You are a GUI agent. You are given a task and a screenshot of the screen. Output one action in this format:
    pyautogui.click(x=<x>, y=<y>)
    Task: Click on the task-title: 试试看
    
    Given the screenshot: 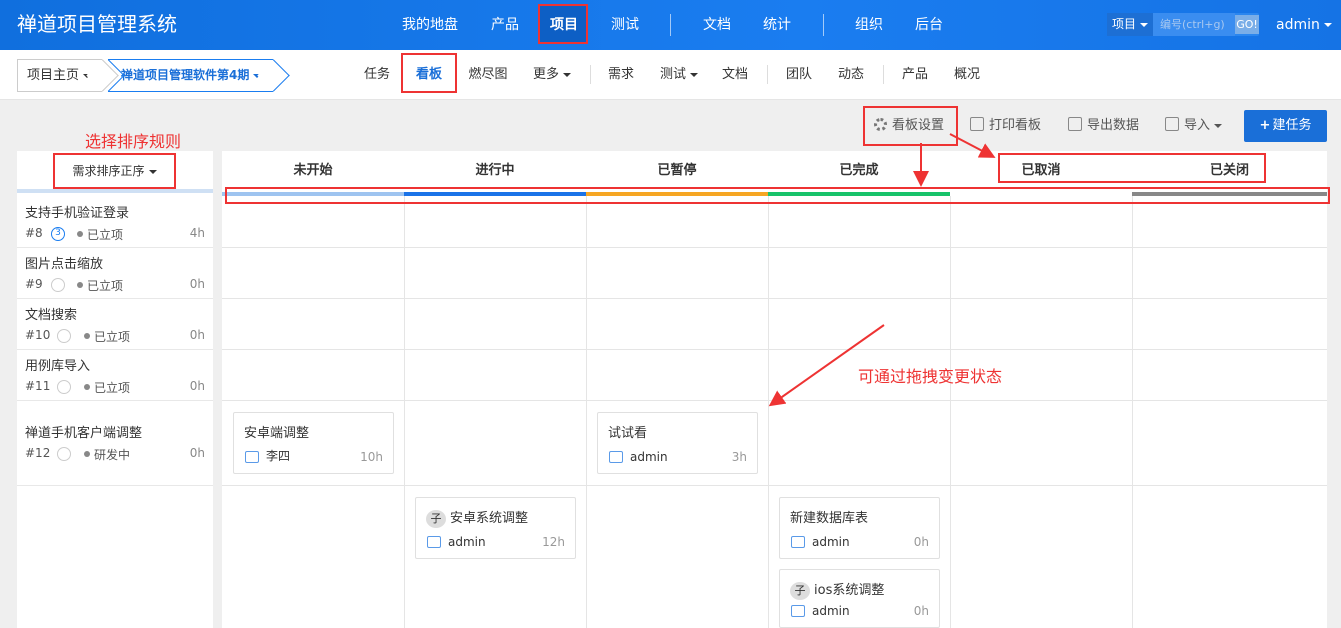 What is the action you would take?
    pyautogui.click(x=627, y=431)
    